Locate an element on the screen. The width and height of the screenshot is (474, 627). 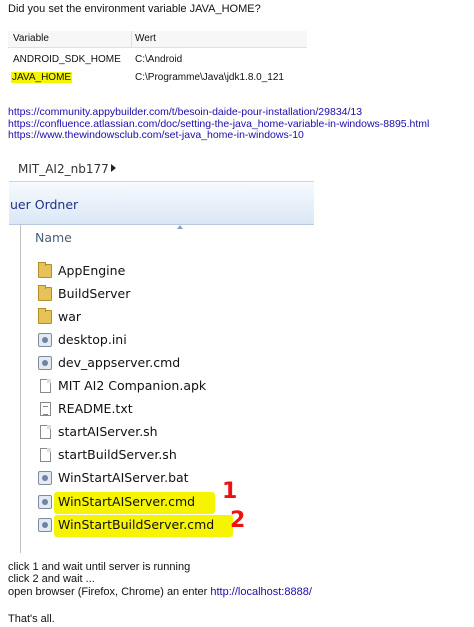
instruction-line: click 1 and wait until server is running is located at coordinates (99, 567).